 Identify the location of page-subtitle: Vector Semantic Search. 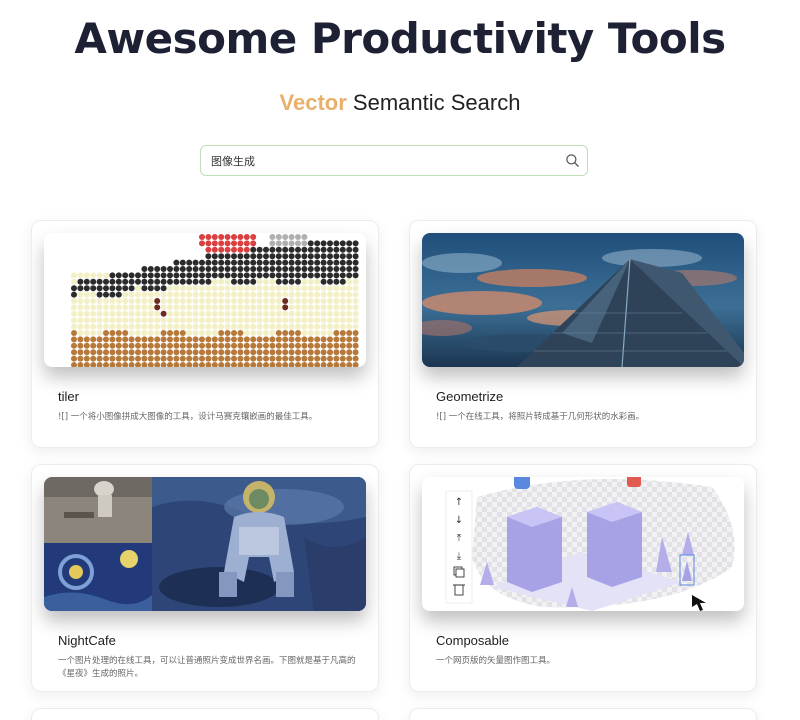
(400, 103).